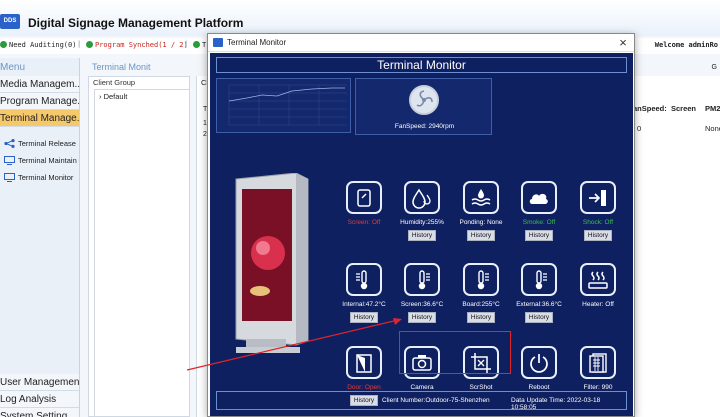 The height and width of the screenshot is (417, 720). Describe the element at coordinates (39, 141) in the screenshot. I see `sidebar-subitem-terminal-release: Terminal Release` at that location.